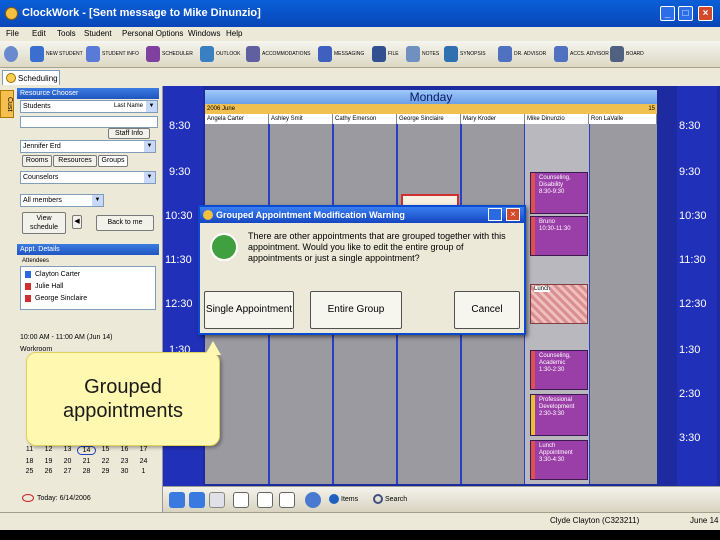  I want to click on menu-help: Help, so click(234, 33).